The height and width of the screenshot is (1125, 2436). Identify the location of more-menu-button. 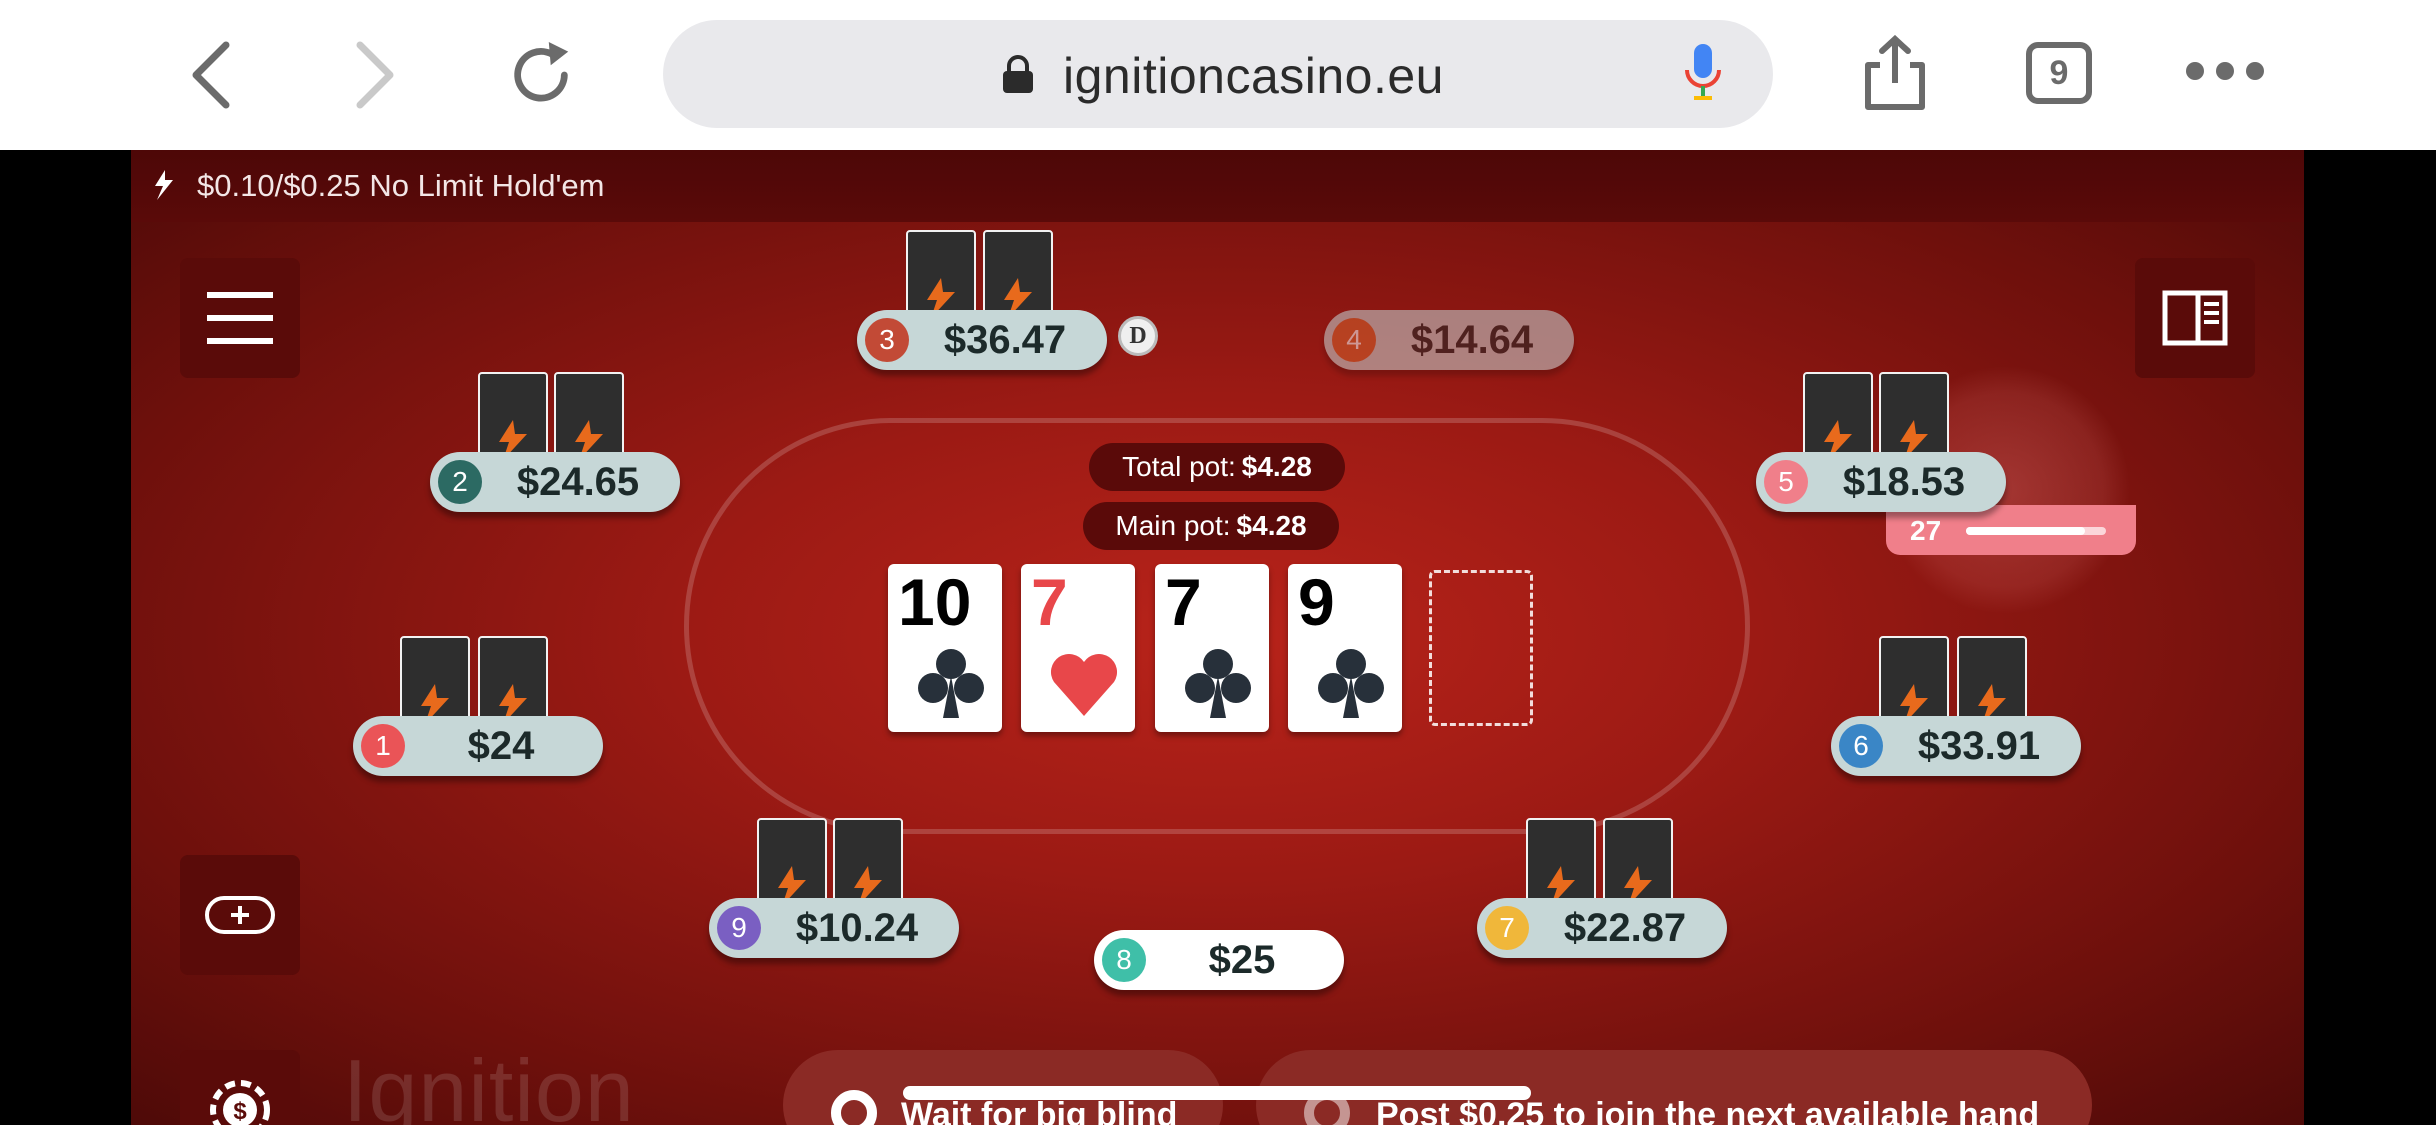
(2225, 71).